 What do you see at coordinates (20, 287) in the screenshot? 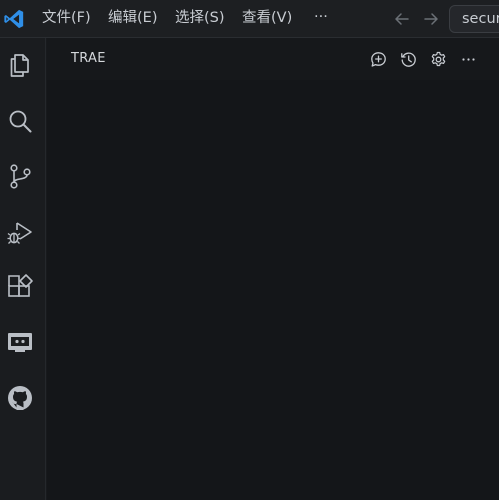
I see `extensions-icon` at bounding box center [20, 287].